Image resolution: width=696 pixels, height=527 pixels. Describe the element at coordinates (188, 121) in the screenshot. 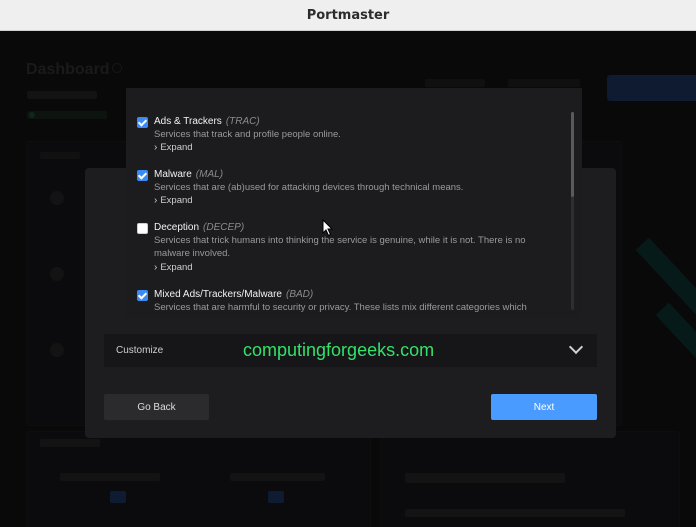

I see `filter-list-name: Ads & Trackers` at that location.